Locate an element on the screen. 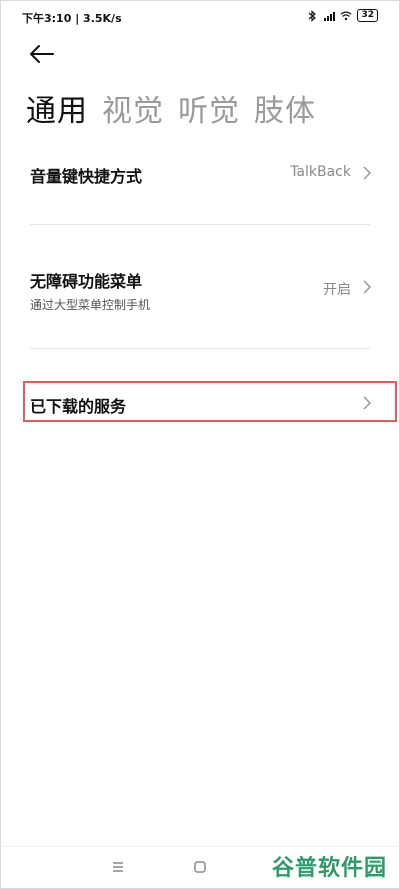 Image resolution: width=400 pixels, height=889 pixels. accessibility-menu-row: 无障碍功能菜单 通过大型菜单控制手机 开启 is located at coordinates (201, 290).